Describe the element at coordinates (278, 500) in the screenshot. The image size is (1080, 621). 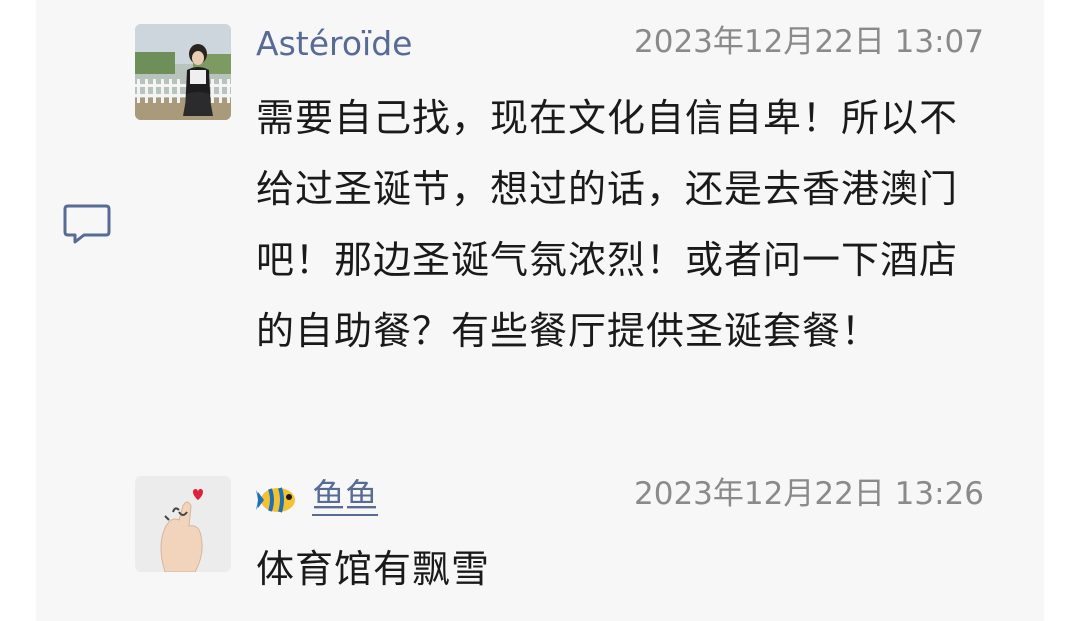
I see `fish-icon` at that location.